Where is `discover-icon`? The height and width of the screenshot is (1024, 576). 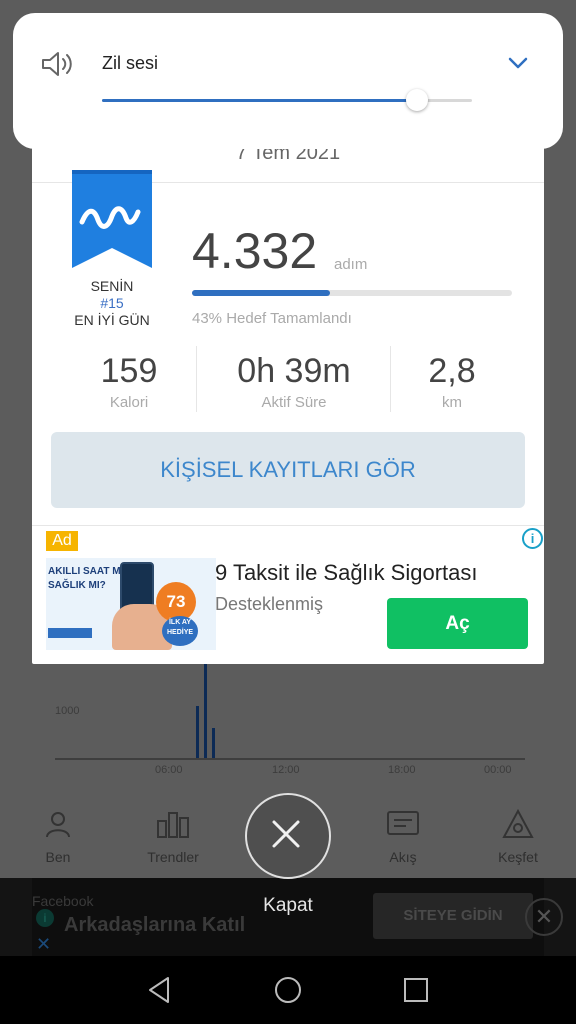 discover-icon is located at coordinates (518, 826).